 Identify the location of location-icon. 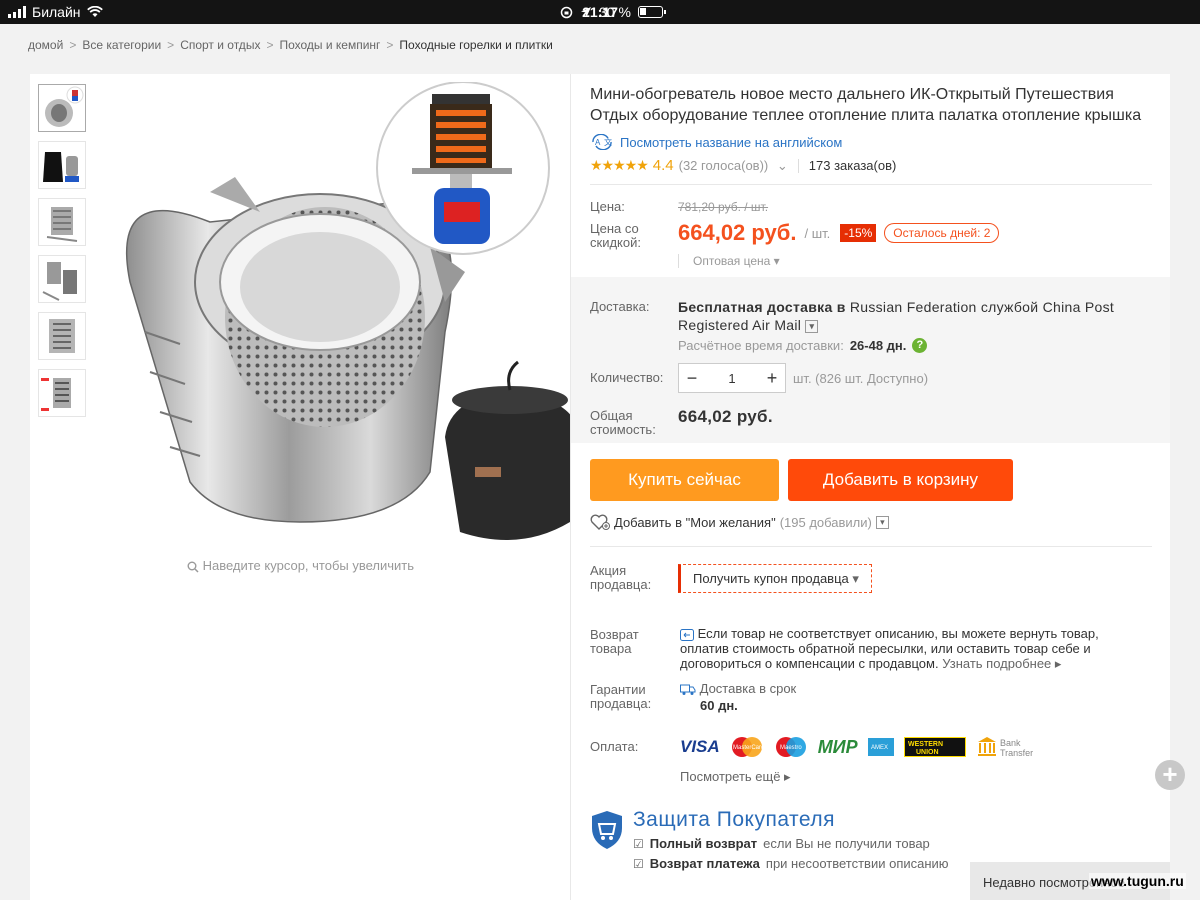
(586, 12).